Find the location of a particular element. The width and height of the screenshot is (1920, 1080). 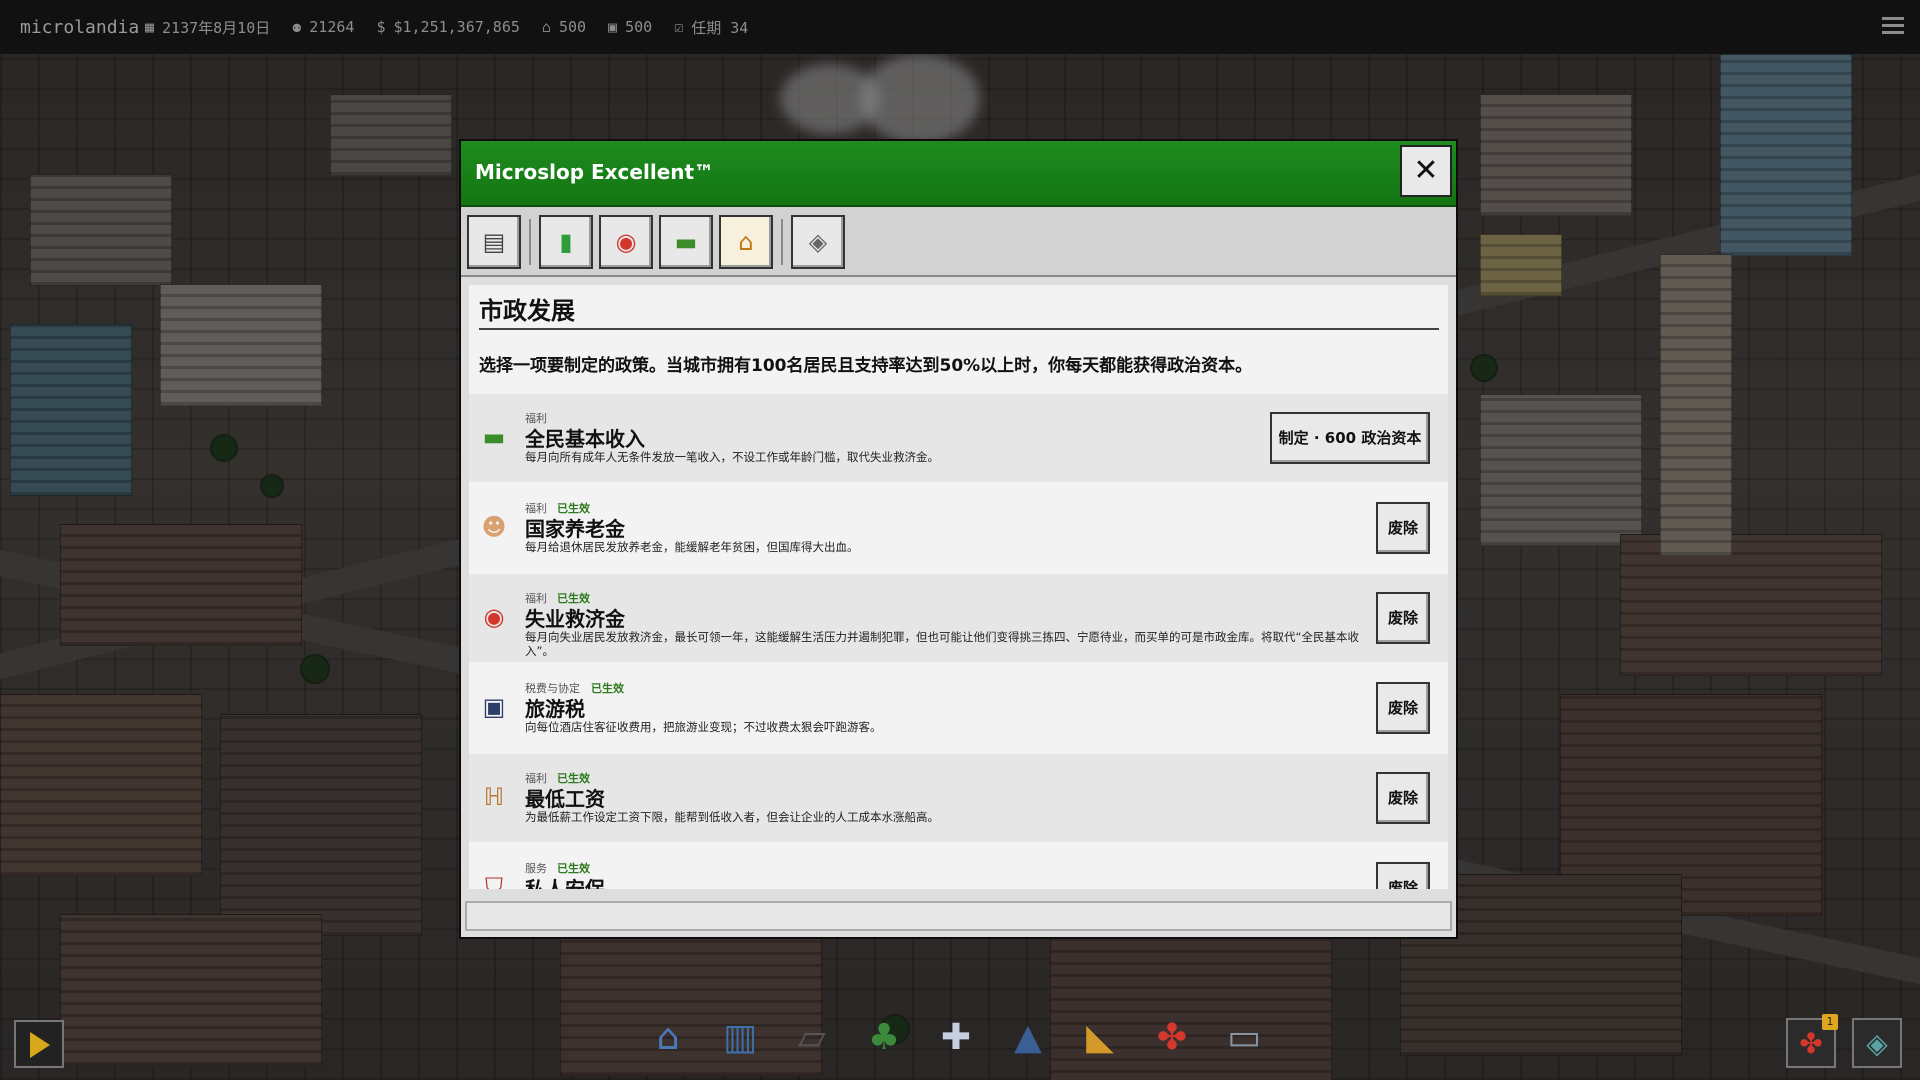

bulldozer-icon: ◣ is located at coordinates (1100, 1038).